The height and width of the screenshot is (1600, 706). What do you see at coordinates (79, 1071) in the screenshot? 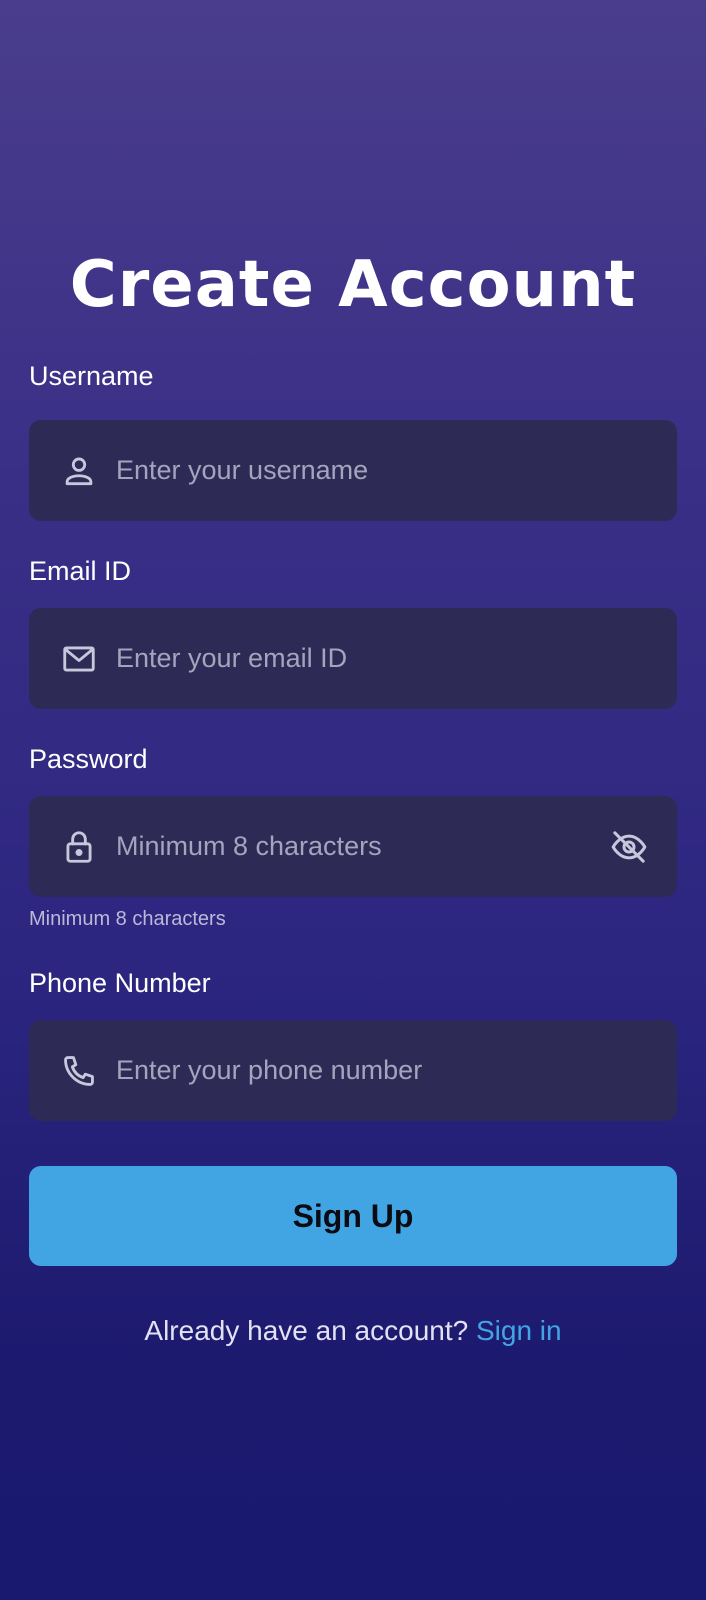
I see `phone-icon` at bounding box center [79, 1071].